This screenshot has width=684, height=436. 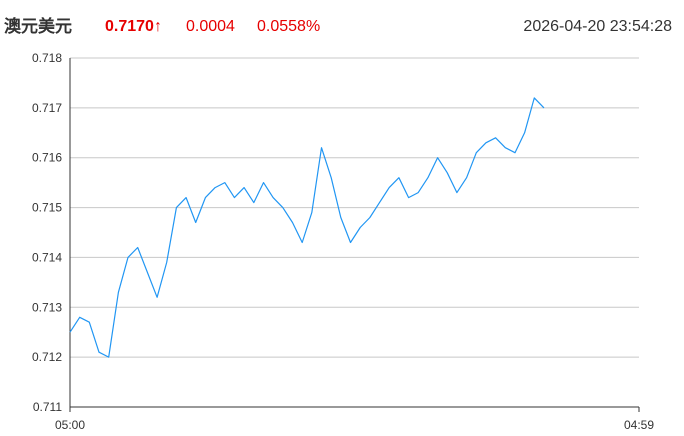 What do you see at coordinates (47, 357) in the screenshot?
I see `y-tick-label: 0.712` at bounding box center [47, 357].